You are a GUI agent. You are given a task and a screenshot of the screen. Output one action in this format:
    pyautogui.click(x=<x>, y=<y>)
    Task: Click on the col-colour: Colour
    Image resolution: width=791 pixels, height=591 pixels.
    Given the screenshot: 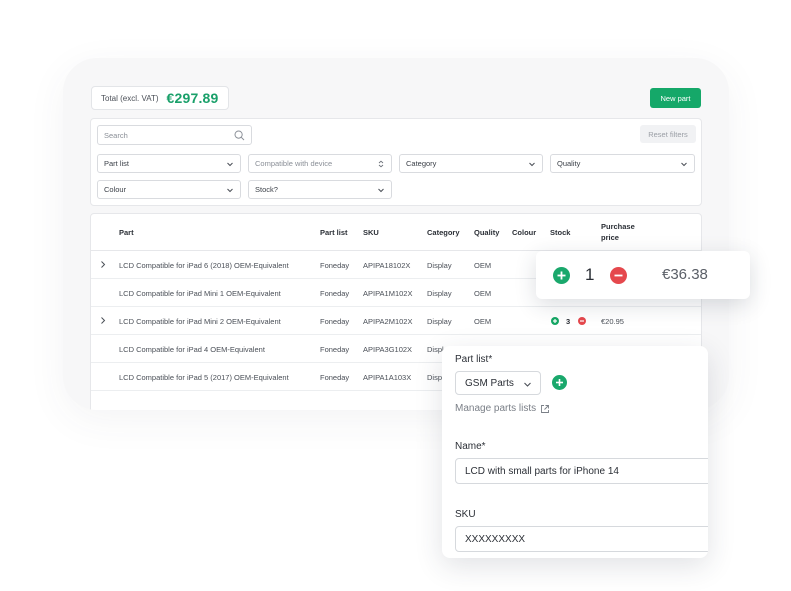 What is the action you would take?
    pyautogui.click(x=524, y=232)
    